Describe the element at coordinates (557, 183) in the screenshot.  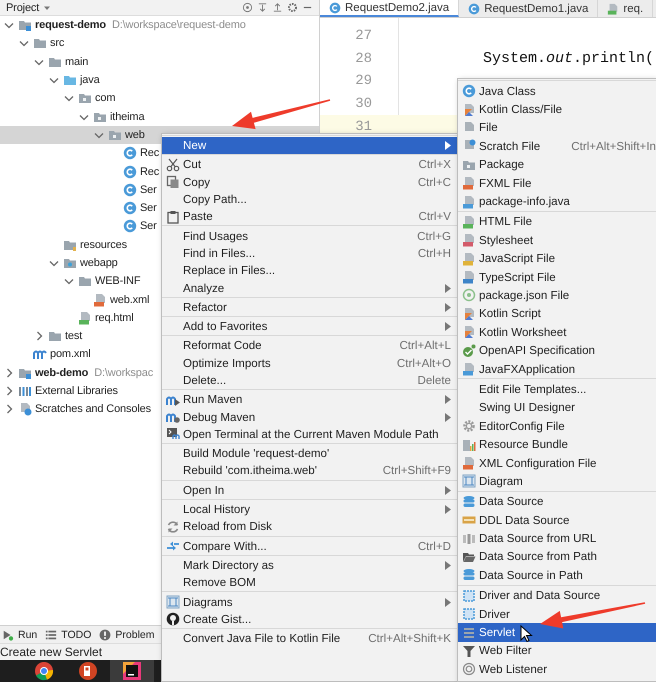
I see `menu-item: FXML File` at that location.